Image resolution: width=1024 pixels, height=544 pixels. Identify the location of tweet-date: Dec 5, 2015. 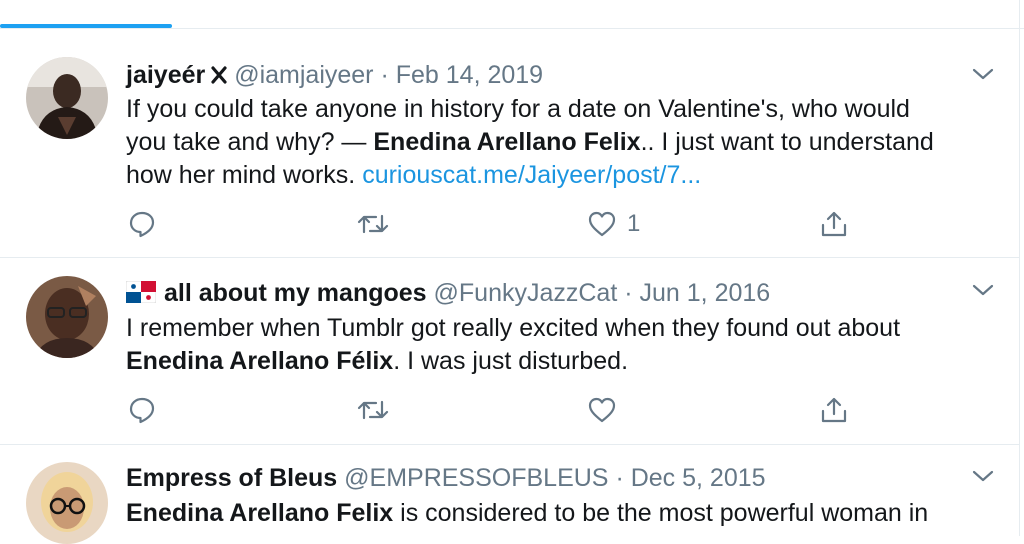
(698, 478).